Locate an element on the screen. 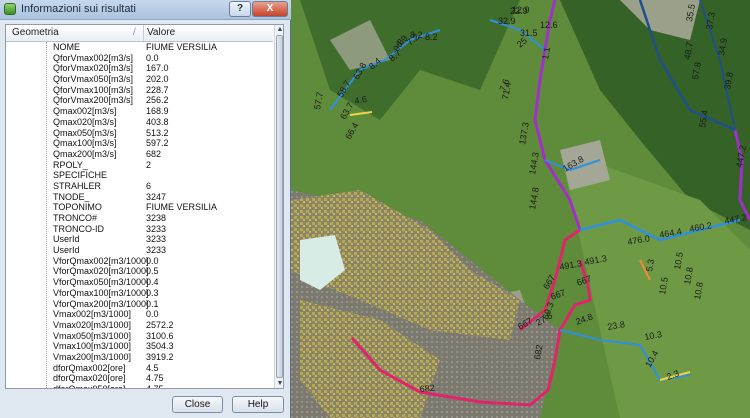  table-row: TNODE_ 3247 is located at coordinates (139, 197).